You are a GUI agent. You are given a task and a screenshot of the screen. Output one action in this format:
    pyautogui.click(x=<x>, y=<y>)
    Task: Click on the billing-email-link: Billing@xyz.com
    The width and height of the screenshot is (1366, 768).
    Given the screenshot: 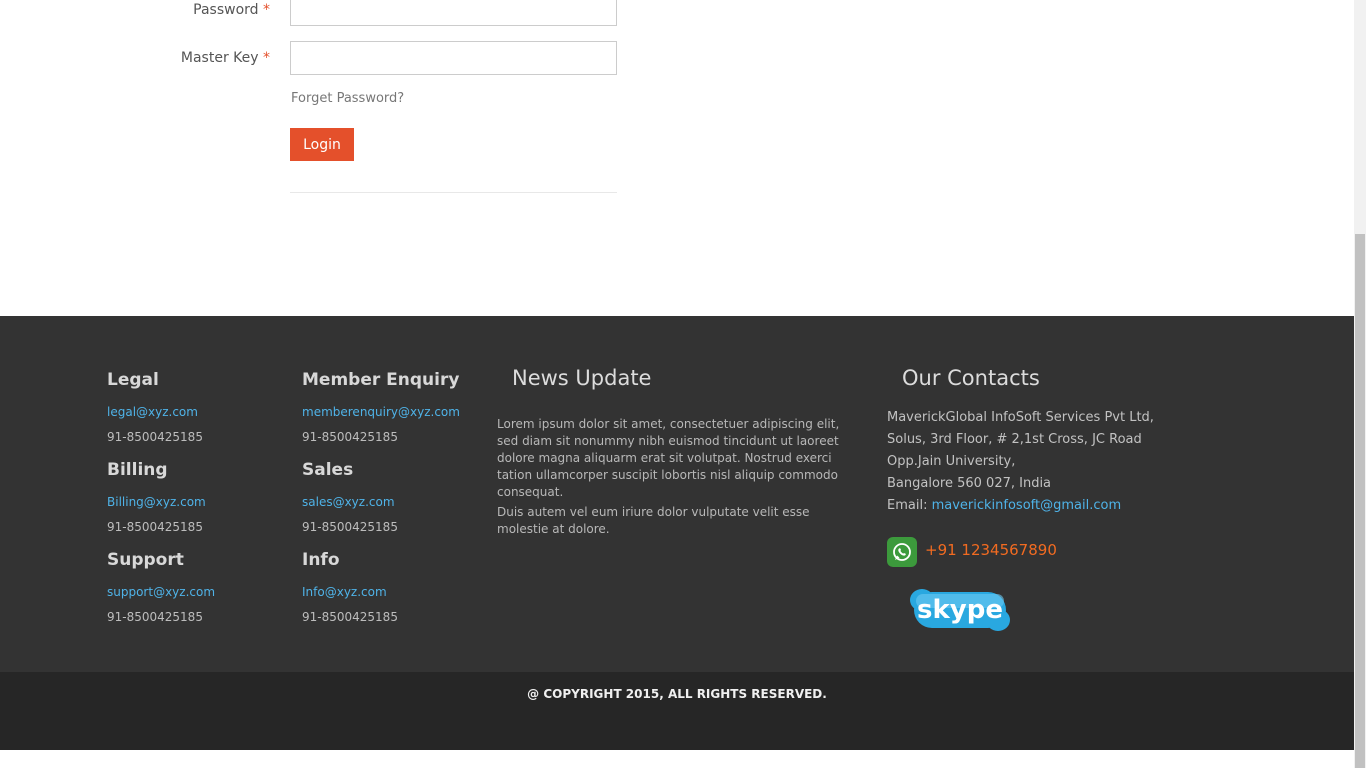 What is the action you would take?
    pyautogui.click(x=156, y=502)
    